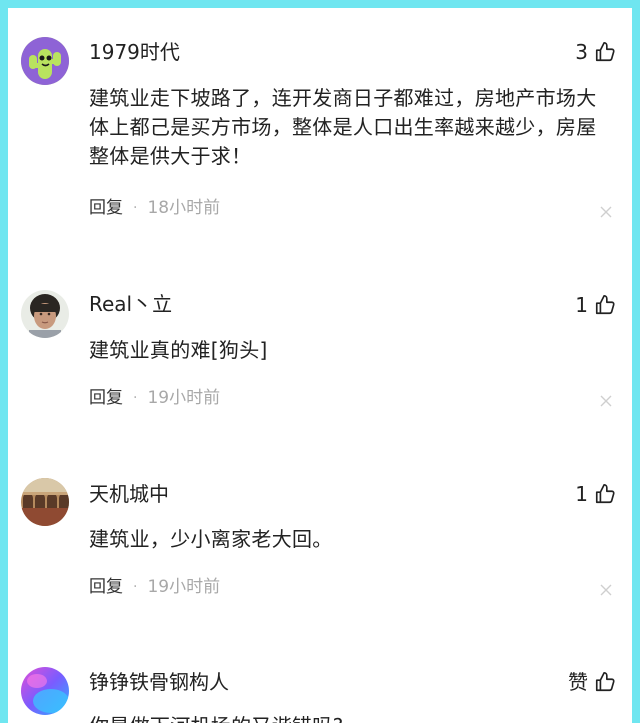 The width and height of the screenshot is (640, 723). I want to click on gradient-orb, so click(45, 691).